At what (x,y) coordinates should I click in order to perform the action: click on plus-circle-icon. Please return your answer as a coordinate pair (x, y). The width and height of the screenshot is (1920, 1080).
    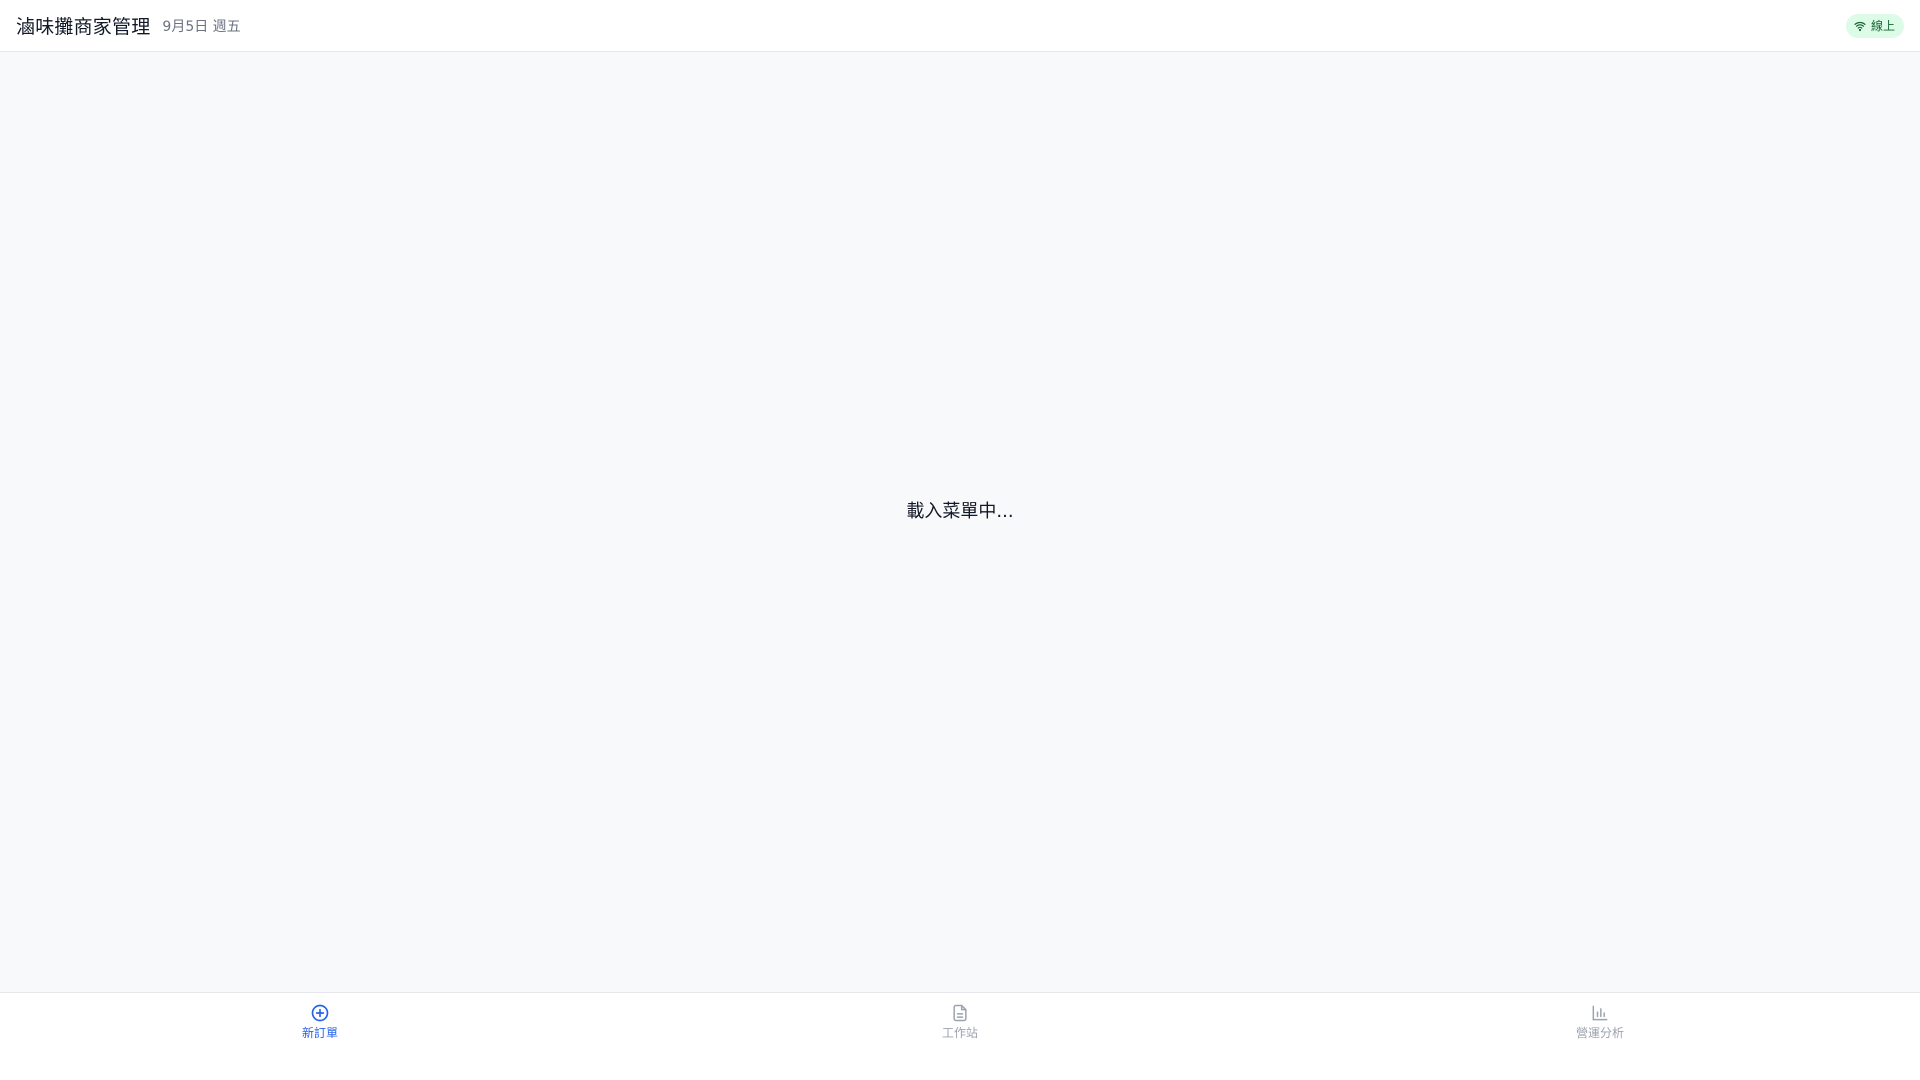
    Looking at the image, I should click on (320, 1013).